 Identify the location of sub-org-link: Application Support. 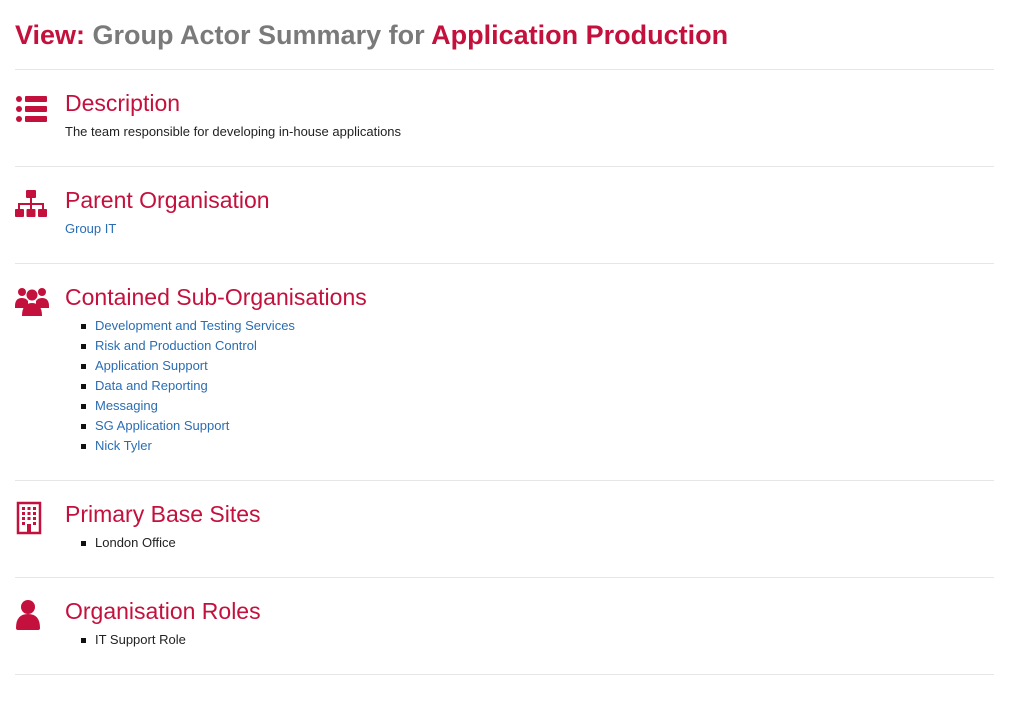
(151, 365).